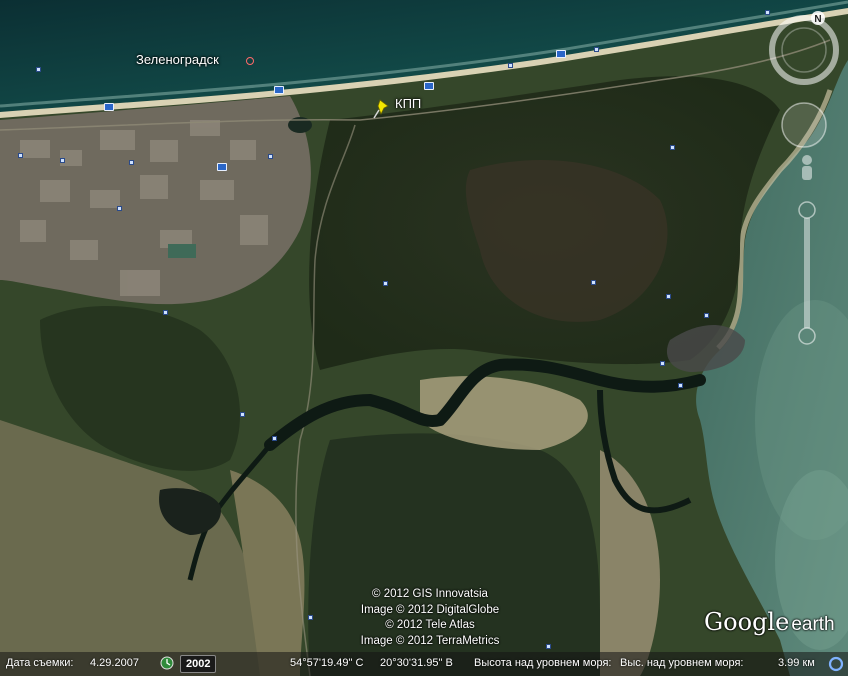 This screenshot has height=676, width=848. I want to click on pushpin-label: КПП, so click(408, 103).